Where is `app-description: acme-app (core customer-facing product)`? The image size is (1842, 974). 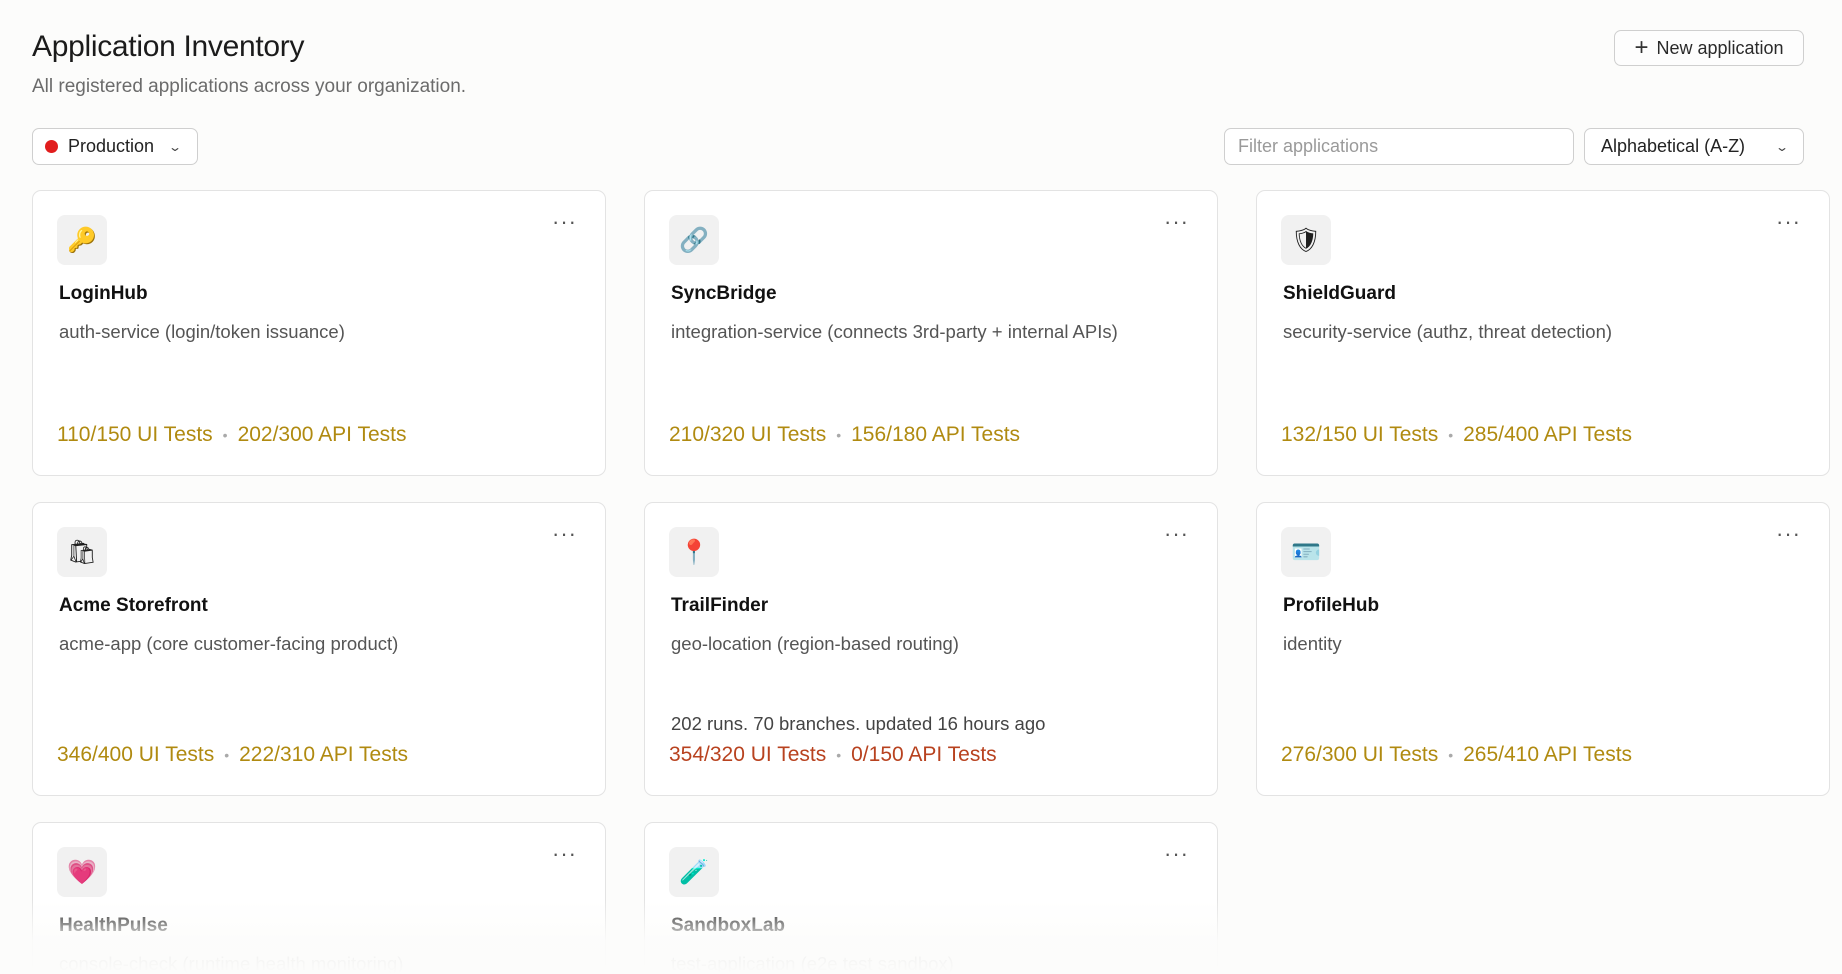 app-description: acme-app (core customer-facing product) is located at coordinates (229, 643).